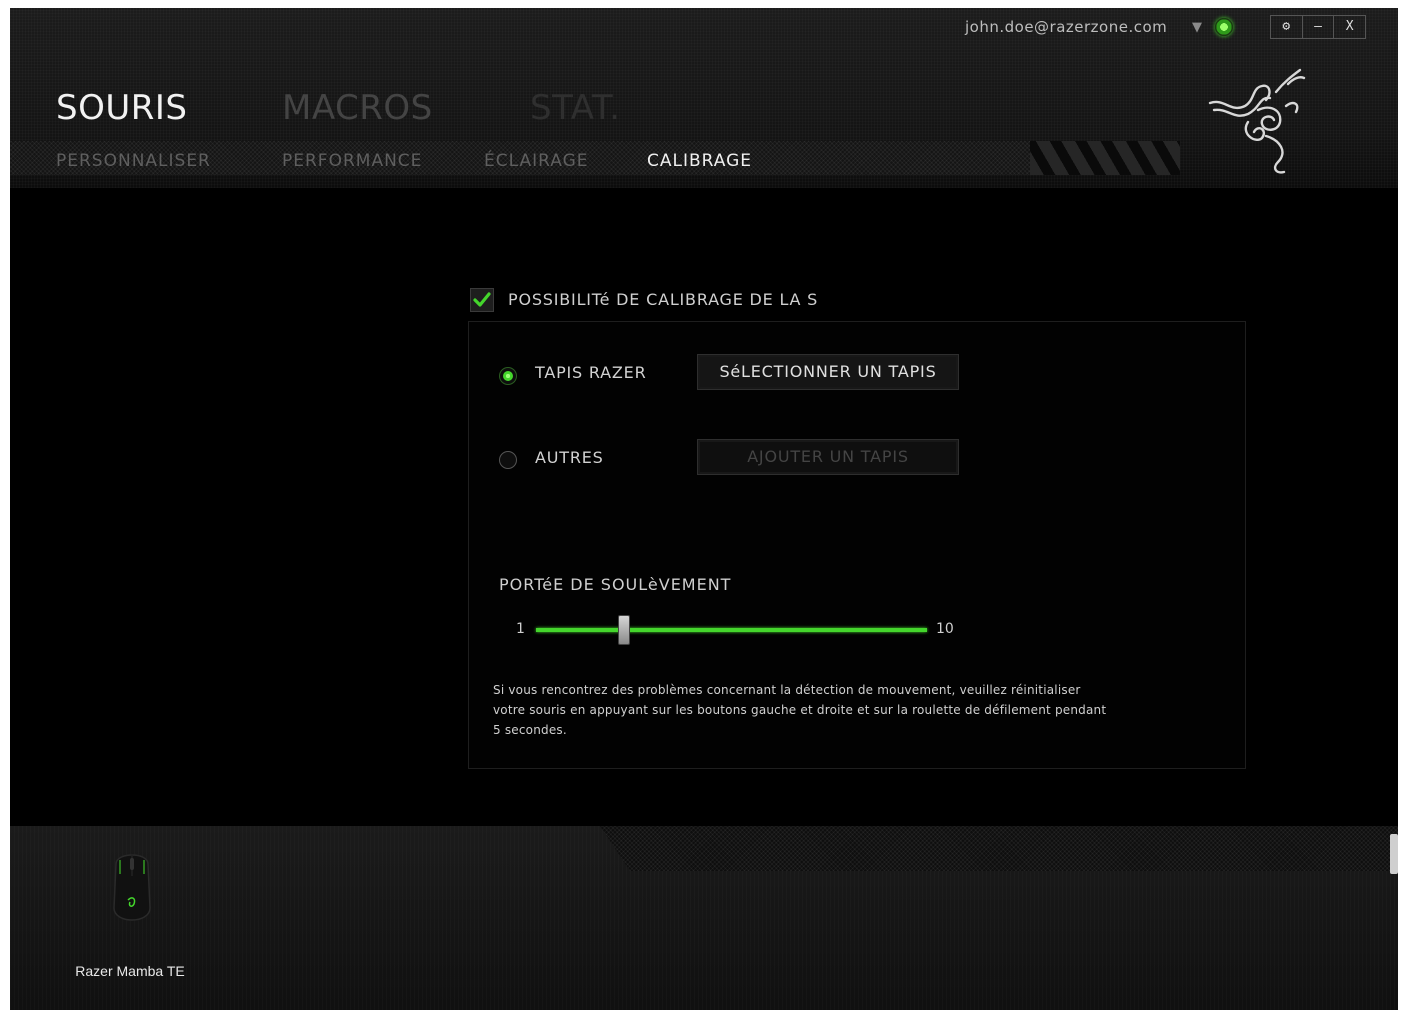 The height and width of the screenshot is (1015, 1403). Describe the element at coordinates (575, 108) in the screenshot. I see `tab-stat: STAT.` at that location.